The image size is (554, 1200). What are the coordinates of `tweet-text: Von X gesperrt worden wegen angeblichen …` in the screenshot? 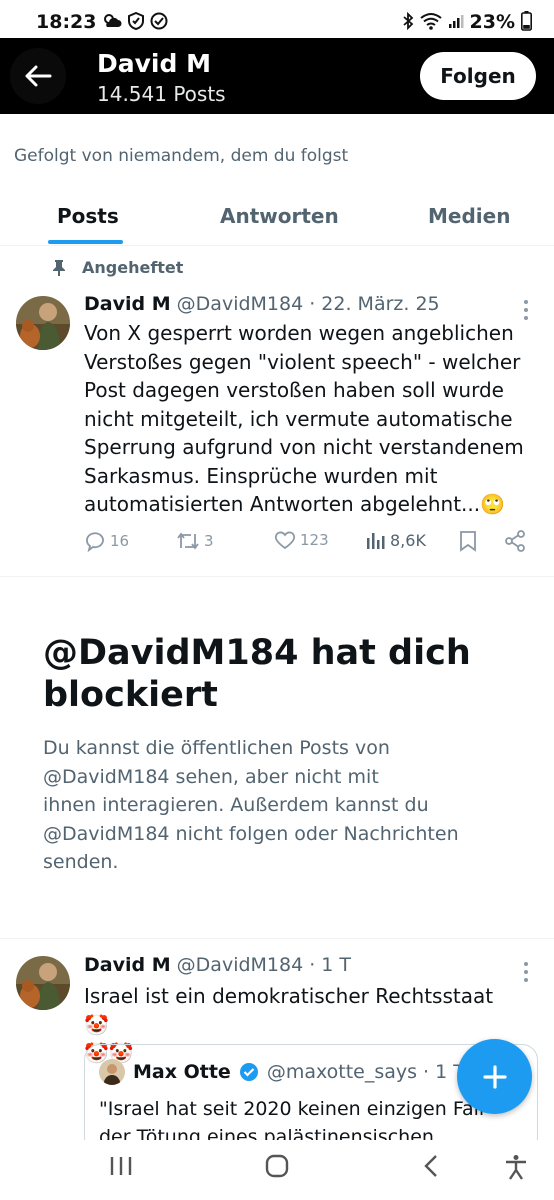 It's located at (304, 419).